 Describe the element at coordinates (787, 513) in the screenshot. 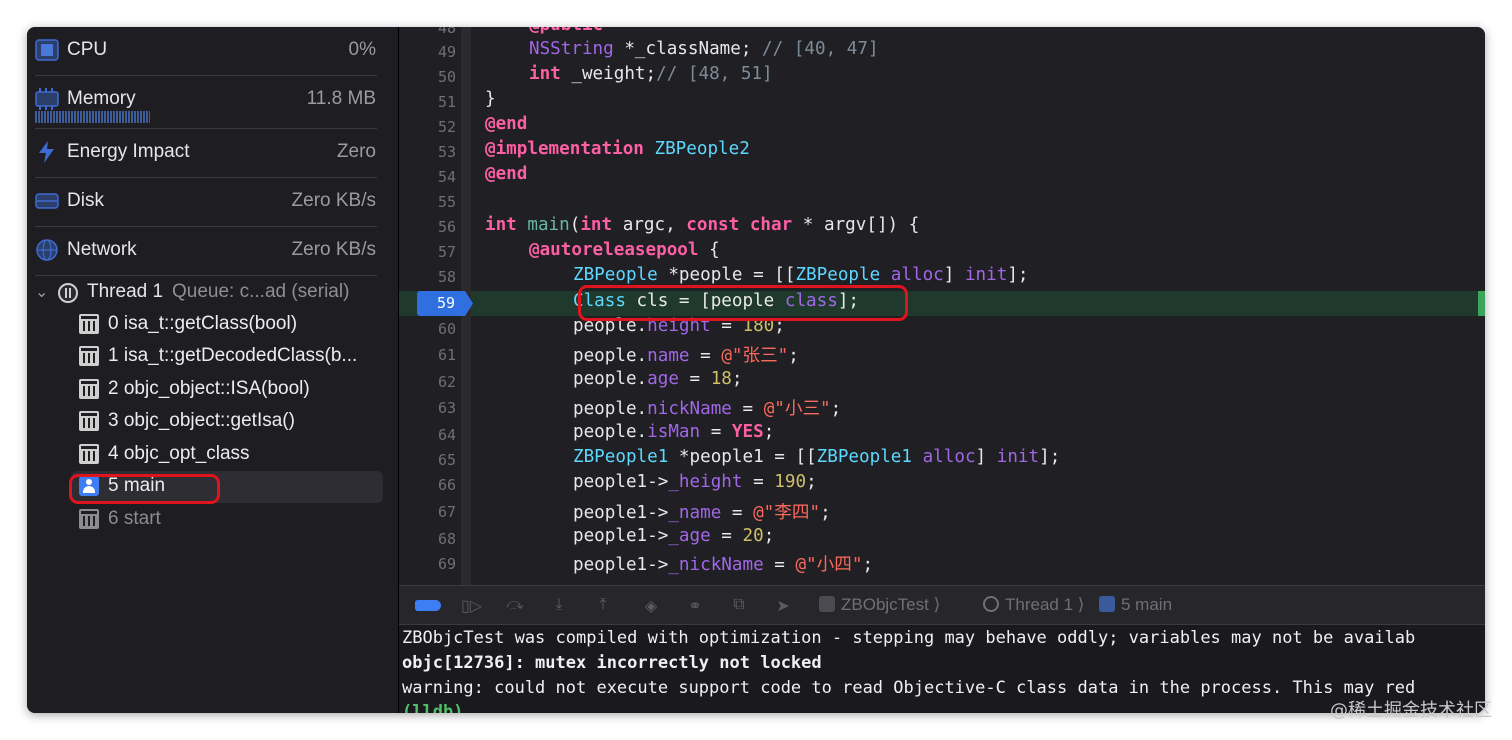

I see `code-token: @"李四"` at that location.